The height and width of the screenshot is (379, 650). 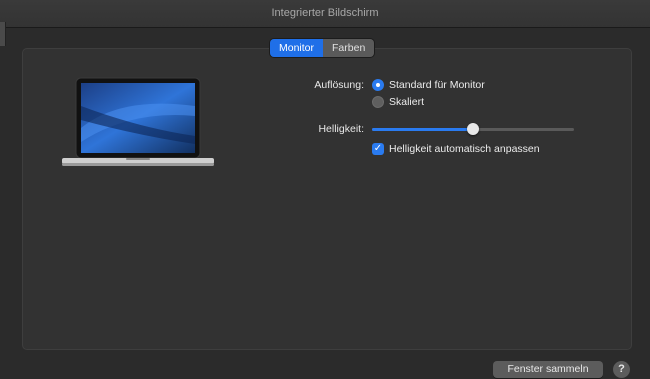 What do you see at coordinates (422, 129) in the screenshot?
I see `slider-fill` at bounding box center [422, 129].